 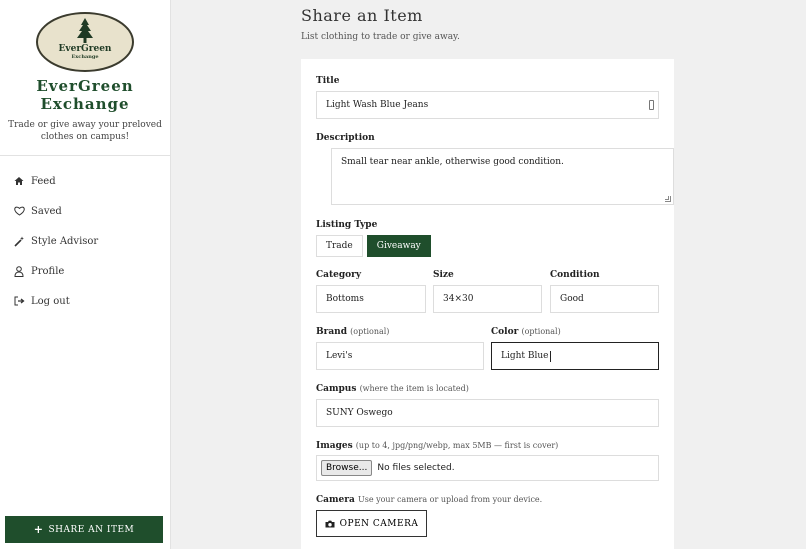 What do you see at coordinates (19, 271) in the screenshot?
I see `user-icon` at bounding box center [19, 271].